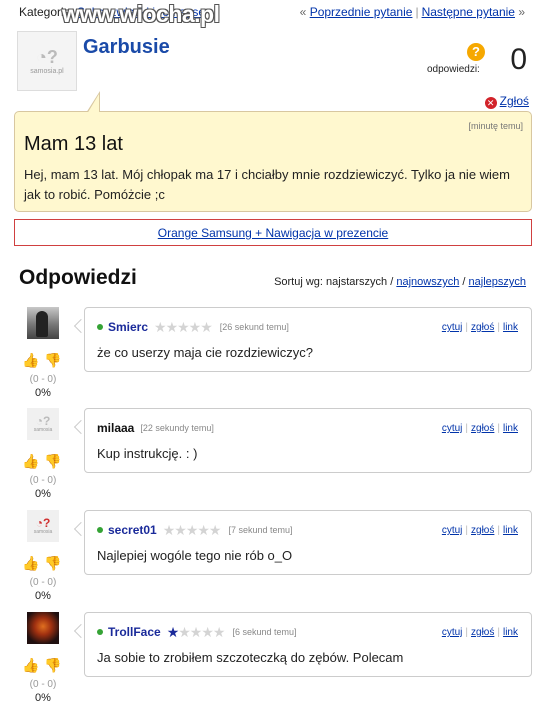  I want to click on answer-text: że co userzy maja cie rozdziewiczyc?, so click(205, 352).